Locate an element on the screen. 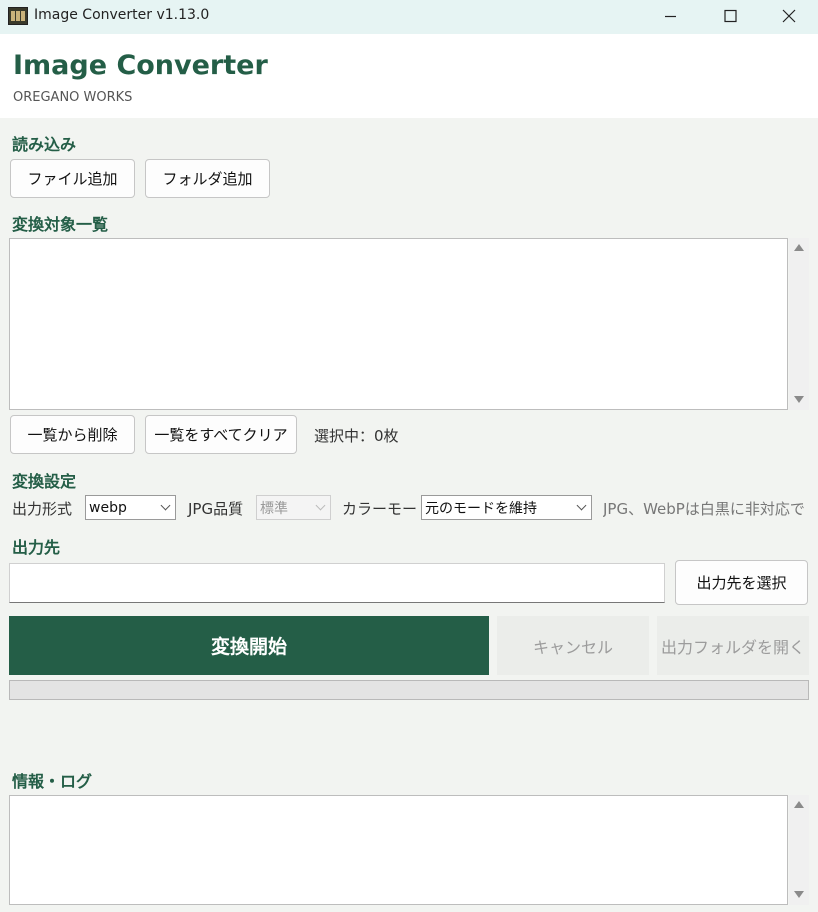 The height and width of the screenshot is (912, 818). add-file-button: ファイル追加 is located at coordinates (72, 178).